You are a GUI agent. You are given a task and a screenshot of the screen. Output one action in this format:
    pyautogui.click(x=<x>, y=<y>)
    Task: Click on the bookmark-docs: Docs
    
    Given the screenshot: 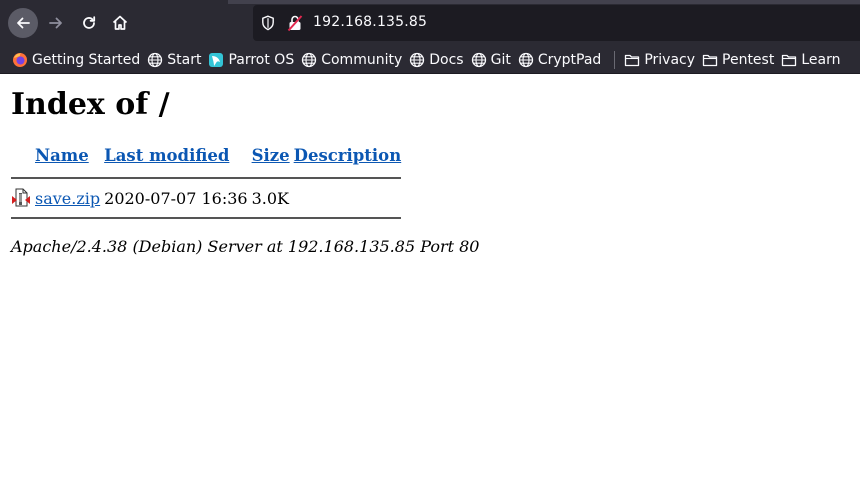 What is the action you would take?
    pyautogui.click(x=436, y=59)
    